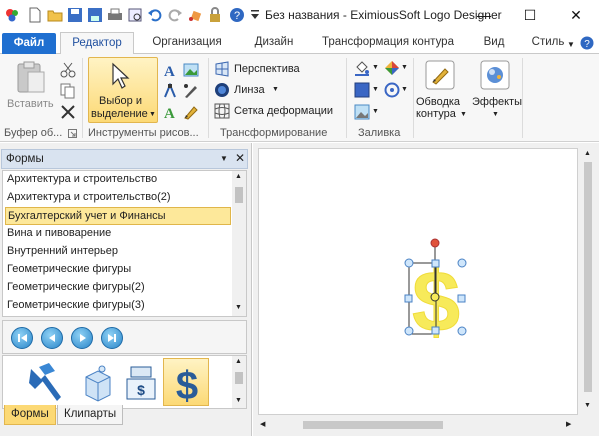 This screenshot has width=599, height=436. Describe the element at coordinates (274, 43) in the screenshot. I see `tab-design: Дизайн` at that location.